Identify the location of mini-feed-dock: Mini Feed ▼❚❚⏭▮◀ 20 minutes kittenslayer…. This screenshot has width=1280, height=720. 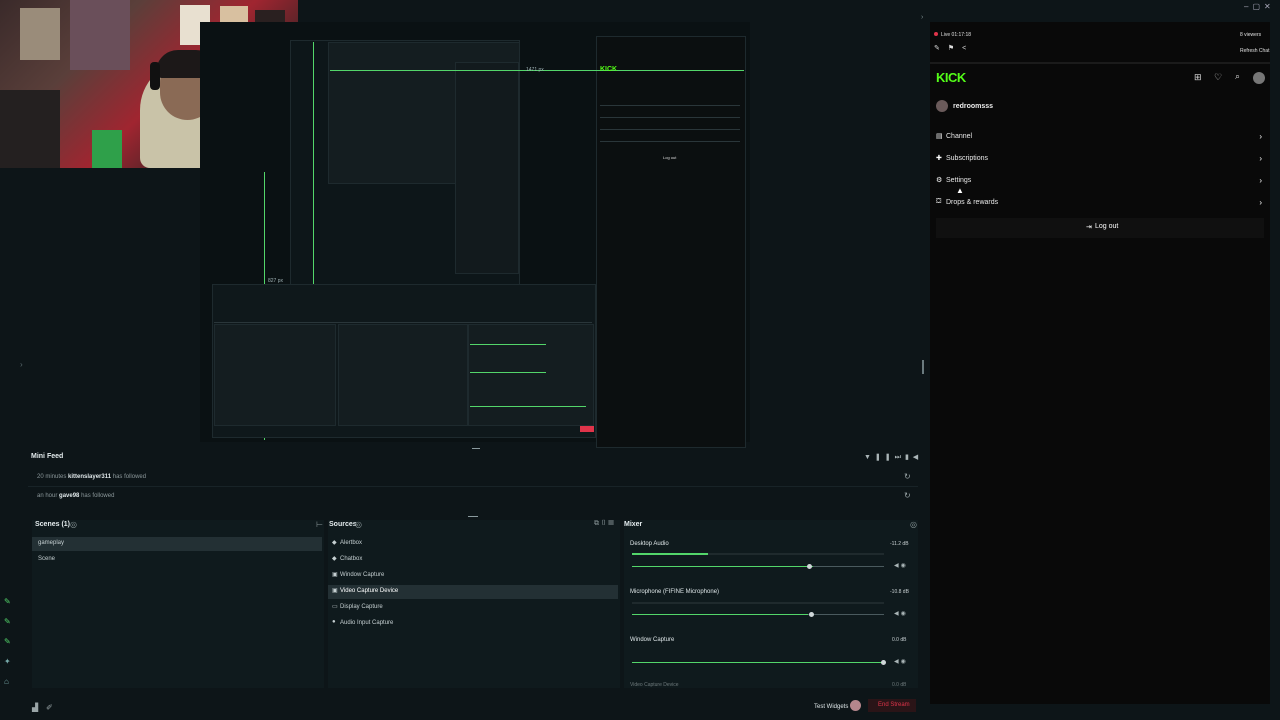
(473, 481).